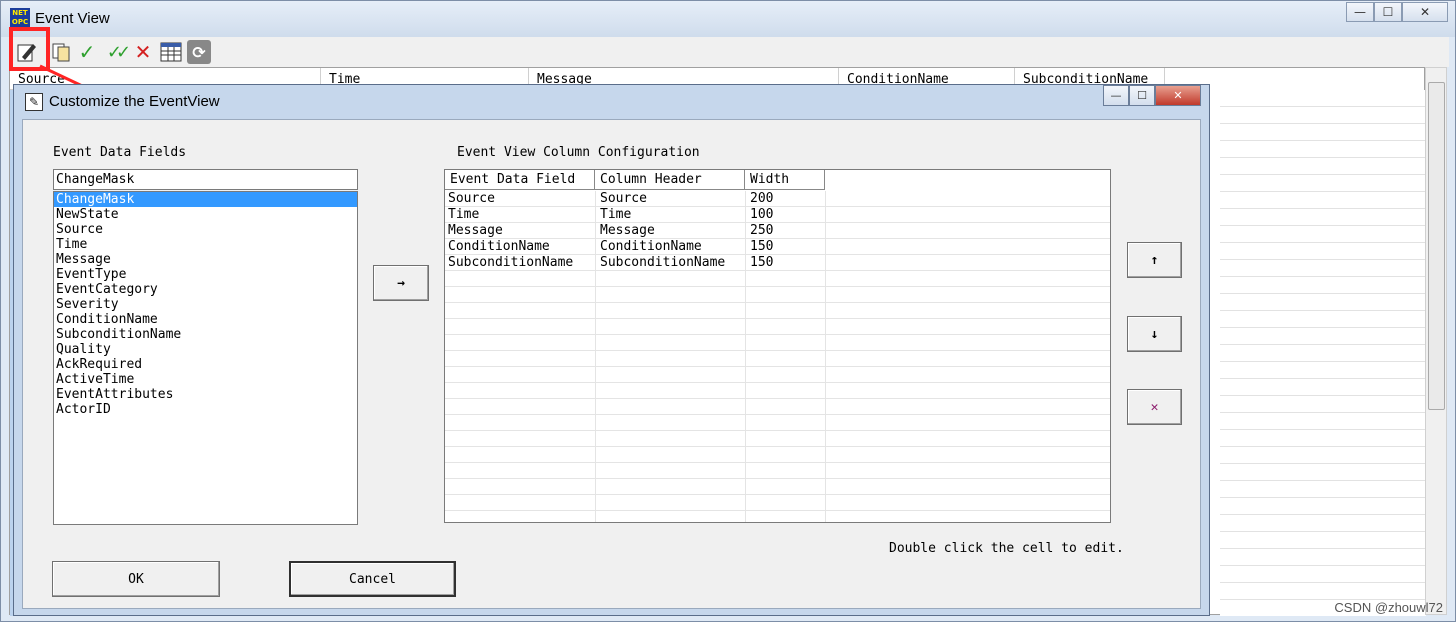  What do you see at coordinates (205, 179) in the screenshot?
I see `field-input: ChangeMask` at bounding box center [205, 179].